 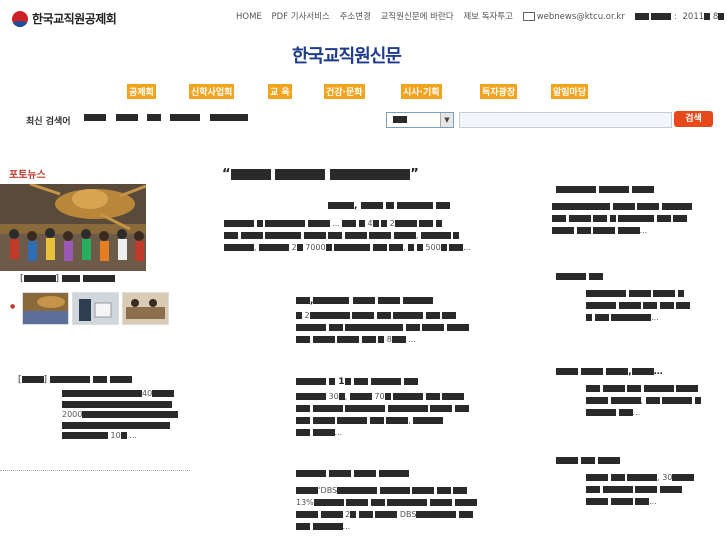 I want to click on lead-subheadline: ,, so click(x=389, y=206).